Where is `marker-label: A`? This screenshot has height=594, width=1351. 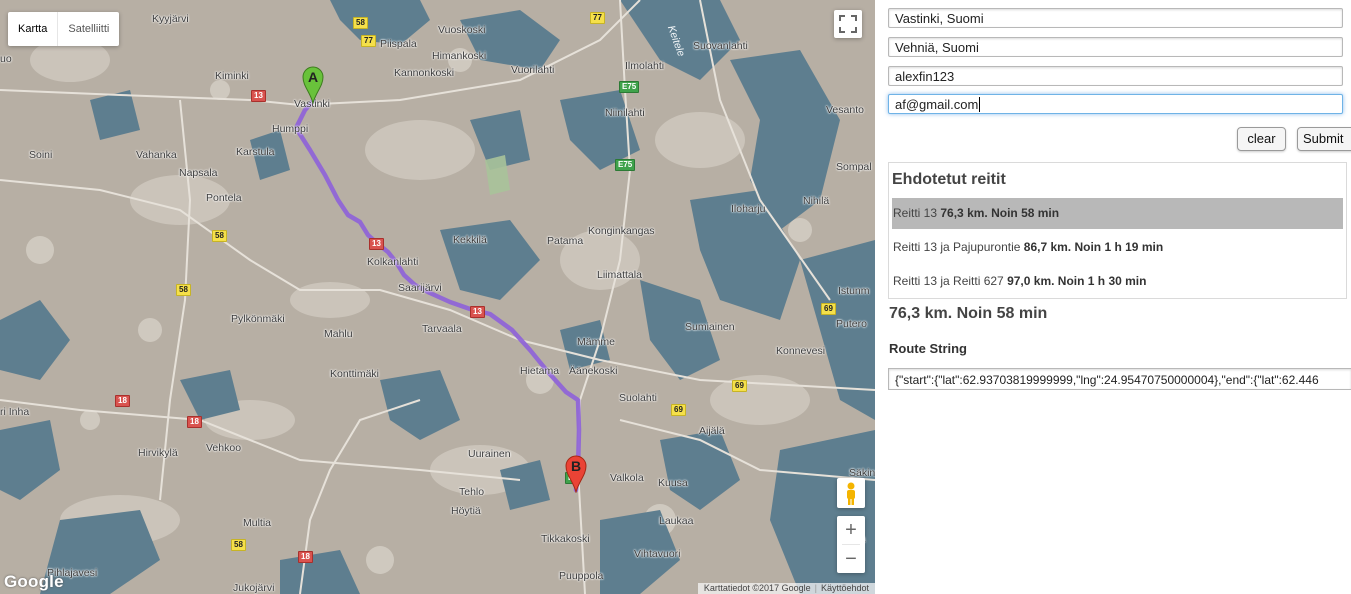 marker-label: A is located at coordinates (313, 77).